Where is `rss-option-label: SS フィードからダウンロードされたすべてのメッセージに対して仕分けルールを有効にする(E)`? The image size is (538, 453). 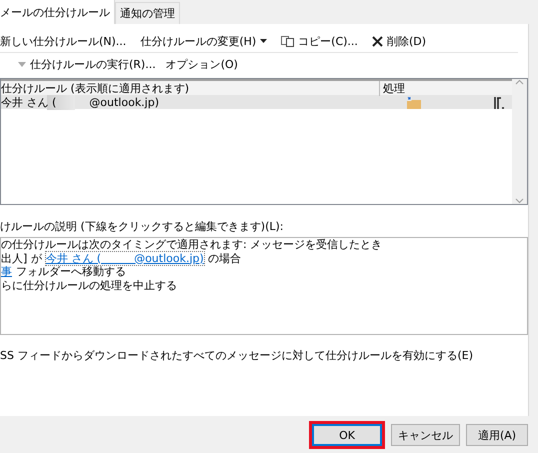
rss-option-label: SS フィードからダウンロードされたすべてのメッセージに対して仕分けルールを有効にする(E) is located at coordinates (264, 355).